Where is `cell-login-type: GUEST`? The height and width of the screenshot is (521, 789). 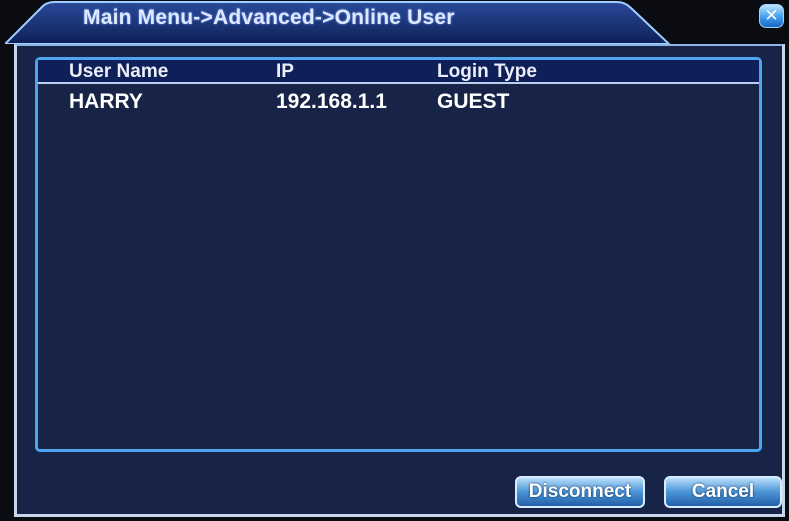 cell-login-type: GUEST is located at coordinates (473, 101).